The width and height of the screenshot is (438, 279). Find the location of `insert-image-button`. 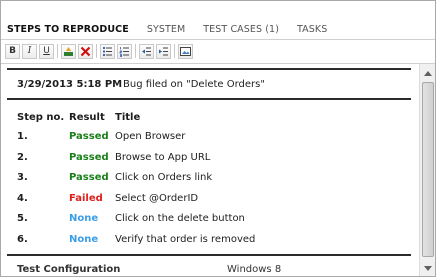

insert-image-button is located at coordinates (185, 51).